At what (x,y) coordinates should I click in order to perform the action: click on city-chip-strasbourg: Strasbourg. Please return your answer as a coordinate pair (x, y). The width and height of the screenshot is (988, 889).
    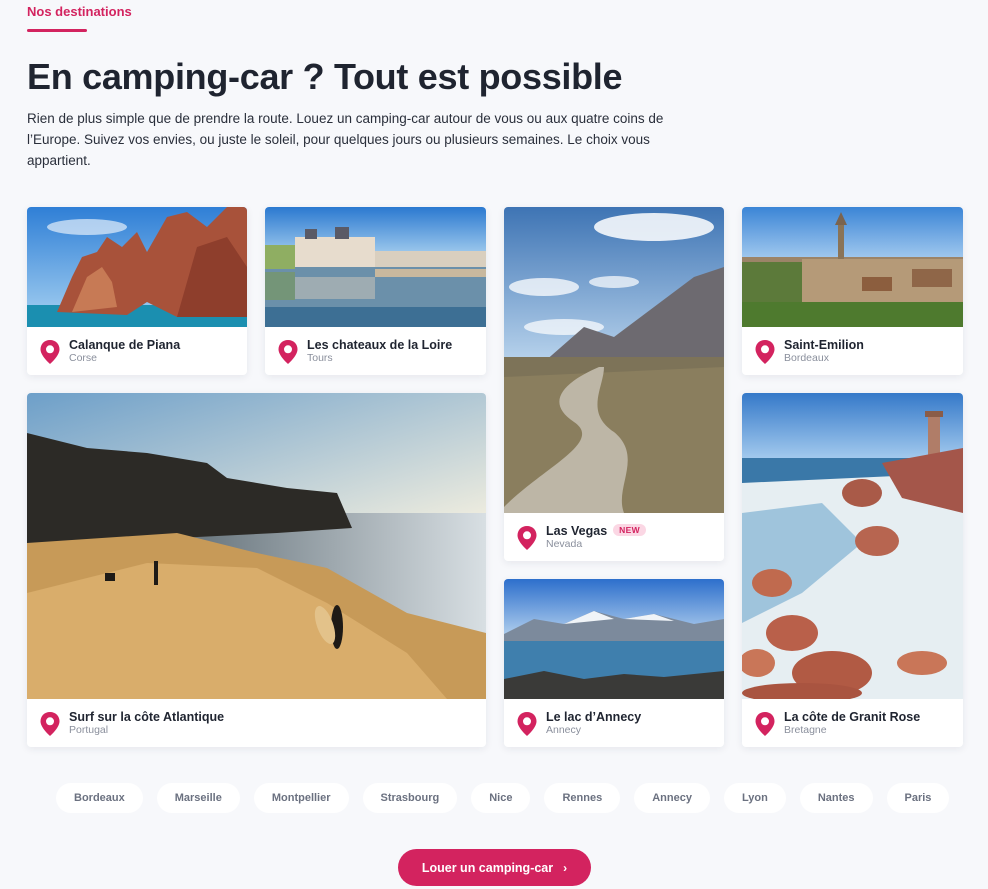
    Looking at the image, I should click on (410, 798).